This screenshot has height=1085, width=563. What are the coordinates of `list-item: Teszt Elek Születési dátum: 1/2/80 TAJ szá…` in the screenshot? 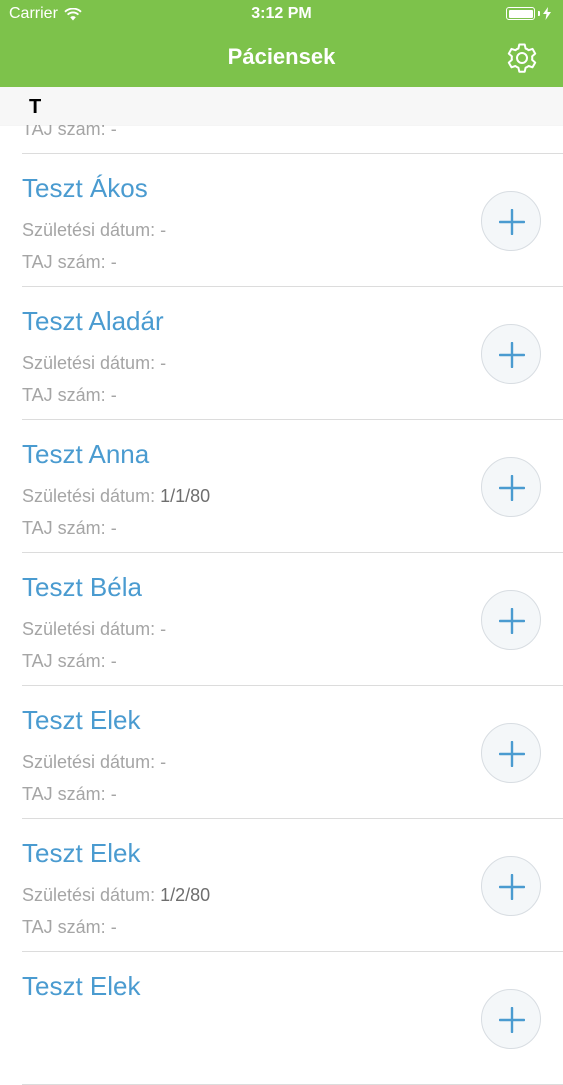 It's located at (281, 885).